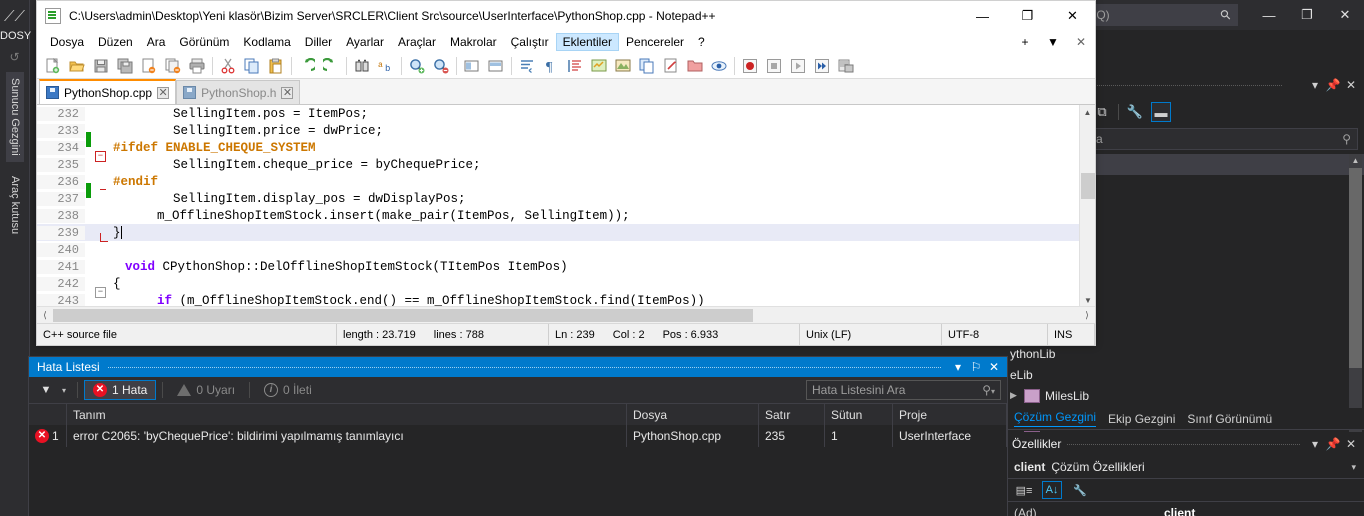 This screenshot has width=1364, height=516. What do you see at coordinates (655, 42) in the screenshot?
I see `menu-pencereler: Pencereler` at bounding box center [655, 42].